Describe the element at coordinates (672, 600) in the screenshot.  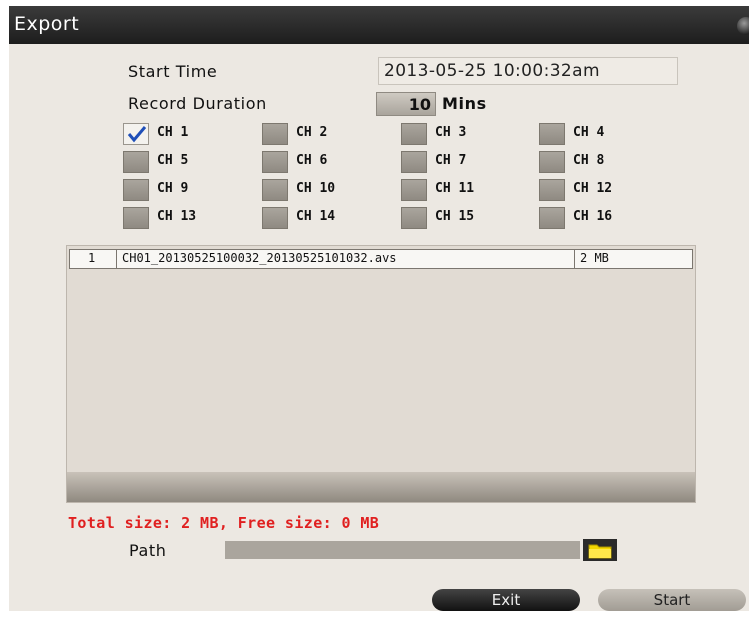
I see `start-button: Start` at that location.